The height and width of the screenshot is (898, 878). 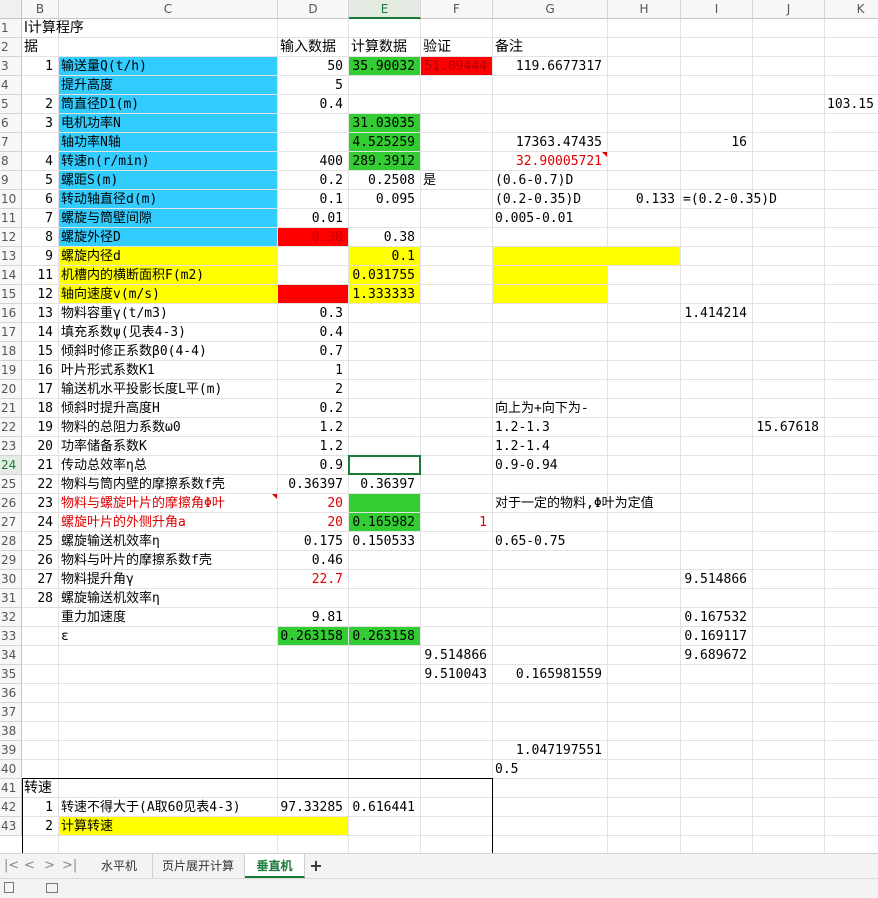 What do you see at coordinates (39, 484) in the screenshot?
I see `cell-B25: 22` at bounding box center [39, 484].